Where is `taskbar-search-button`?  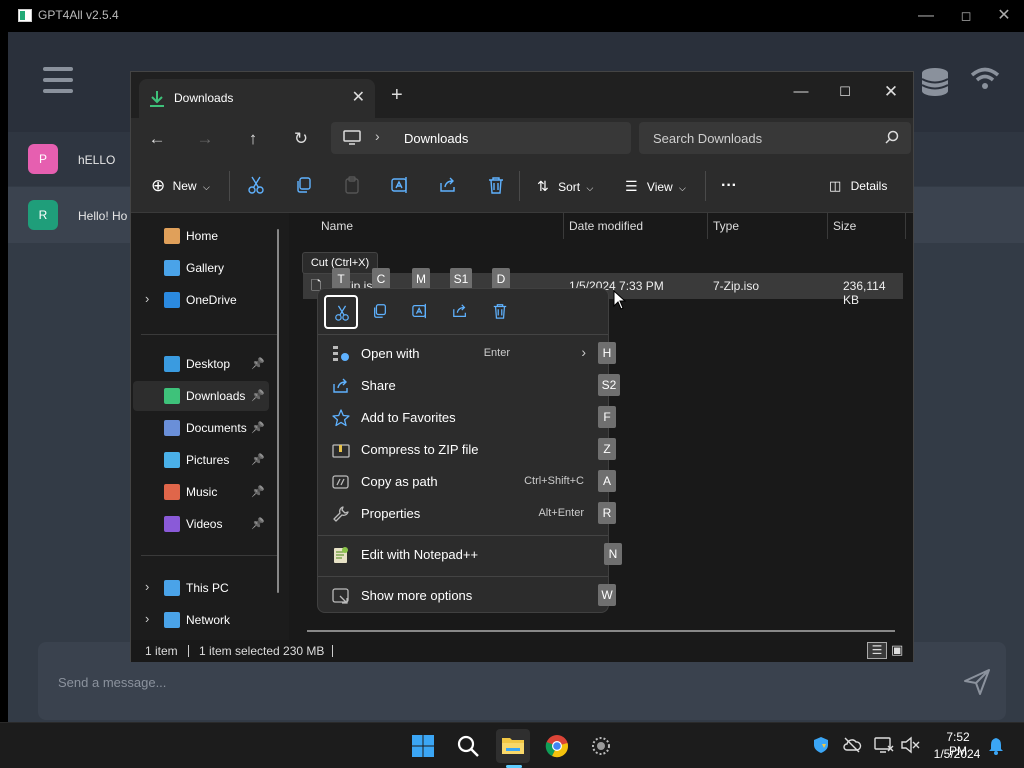
taskbar-search-button is located at coordinates (468, 746).